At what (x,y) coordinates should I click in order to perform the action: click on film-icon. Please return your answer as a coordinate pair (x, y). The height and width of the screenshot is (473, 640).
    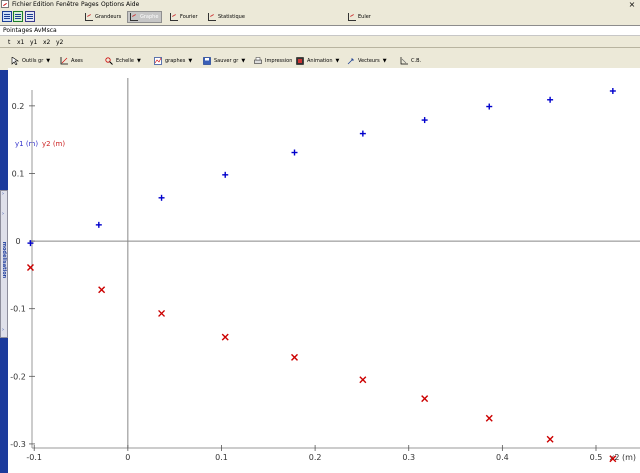
    Looking at the image, I should click on (300, 61).